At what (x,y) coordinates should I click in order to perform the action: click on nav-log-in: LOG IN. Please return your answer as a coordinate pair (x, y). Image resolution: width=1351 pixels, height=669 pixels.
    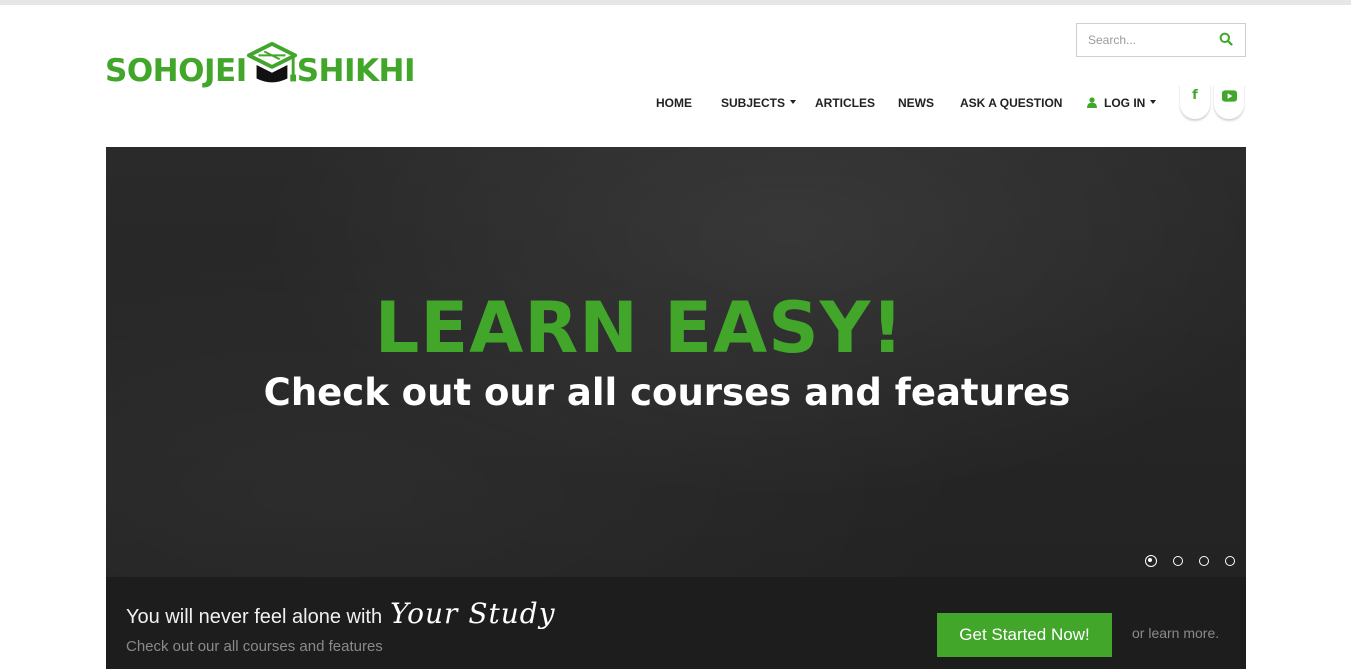
    Looking at the image, I should click on (1122, 103).